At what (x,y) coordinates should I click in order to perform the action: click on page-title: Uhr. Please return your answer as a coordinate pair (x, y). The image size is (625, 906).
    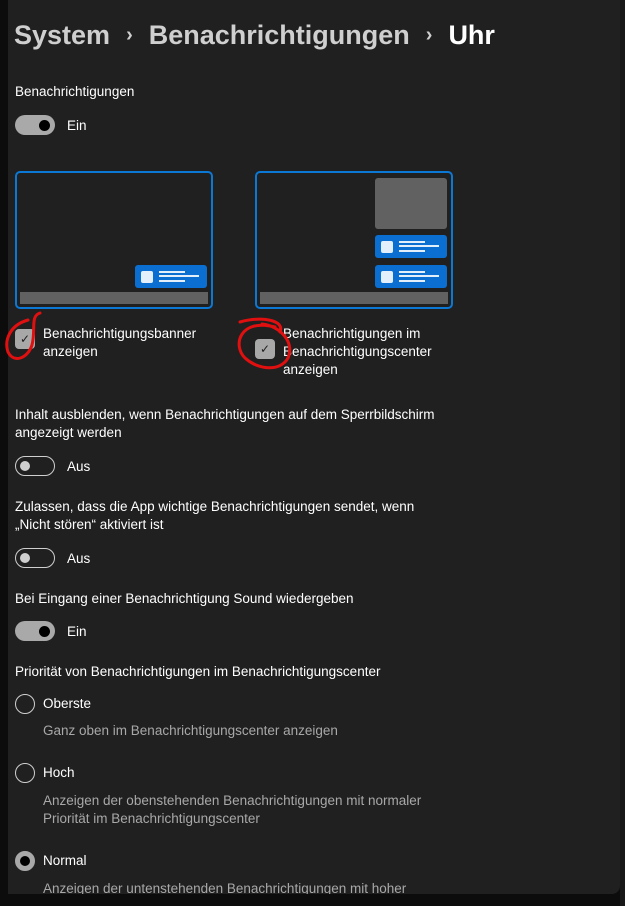
    Looking at the image, I should click on (471, 35).